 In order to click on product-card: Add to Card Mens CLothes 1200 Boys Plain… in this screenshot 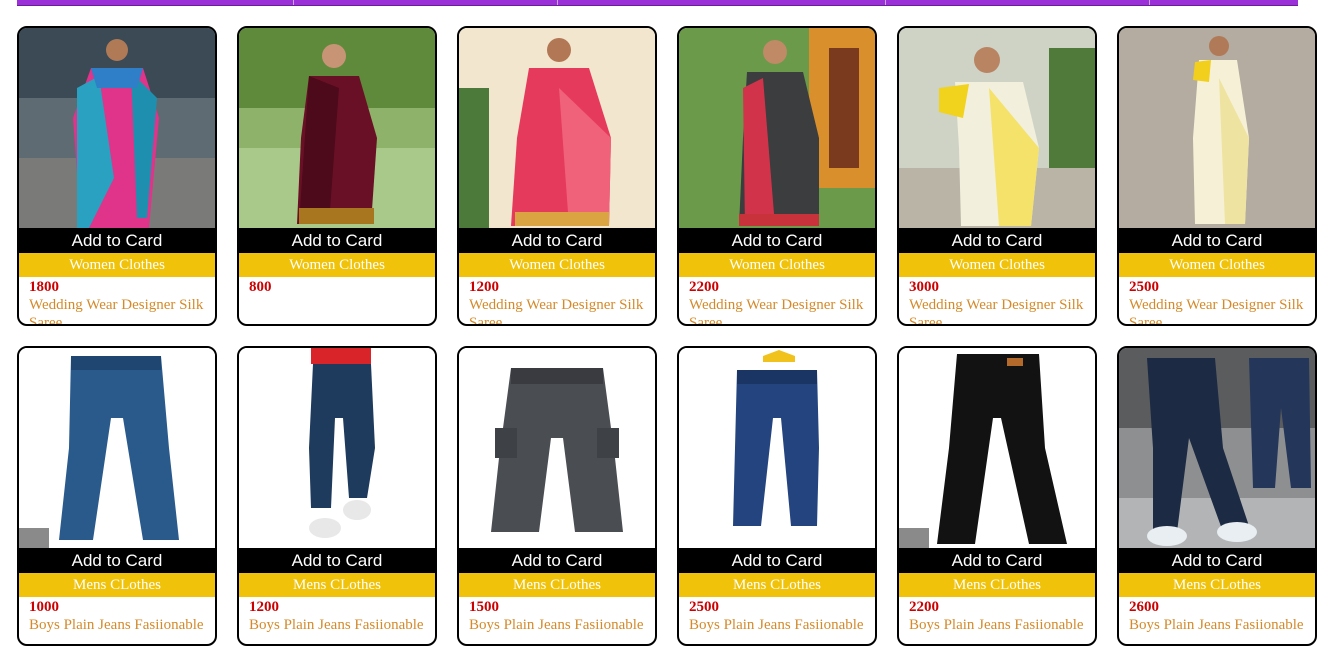, I will do `click(337, 496)`.